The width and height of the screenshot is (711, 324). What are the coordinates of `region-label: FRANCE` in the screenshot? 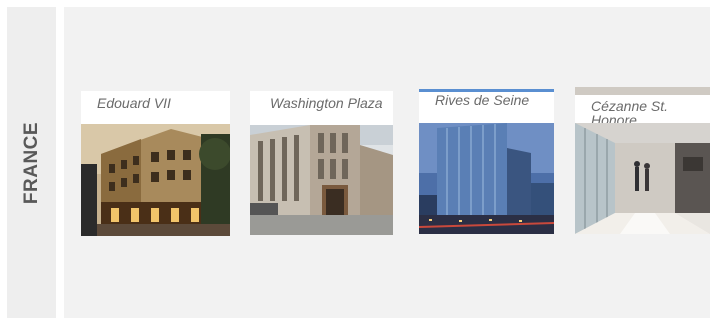 It's located at (31, 162).